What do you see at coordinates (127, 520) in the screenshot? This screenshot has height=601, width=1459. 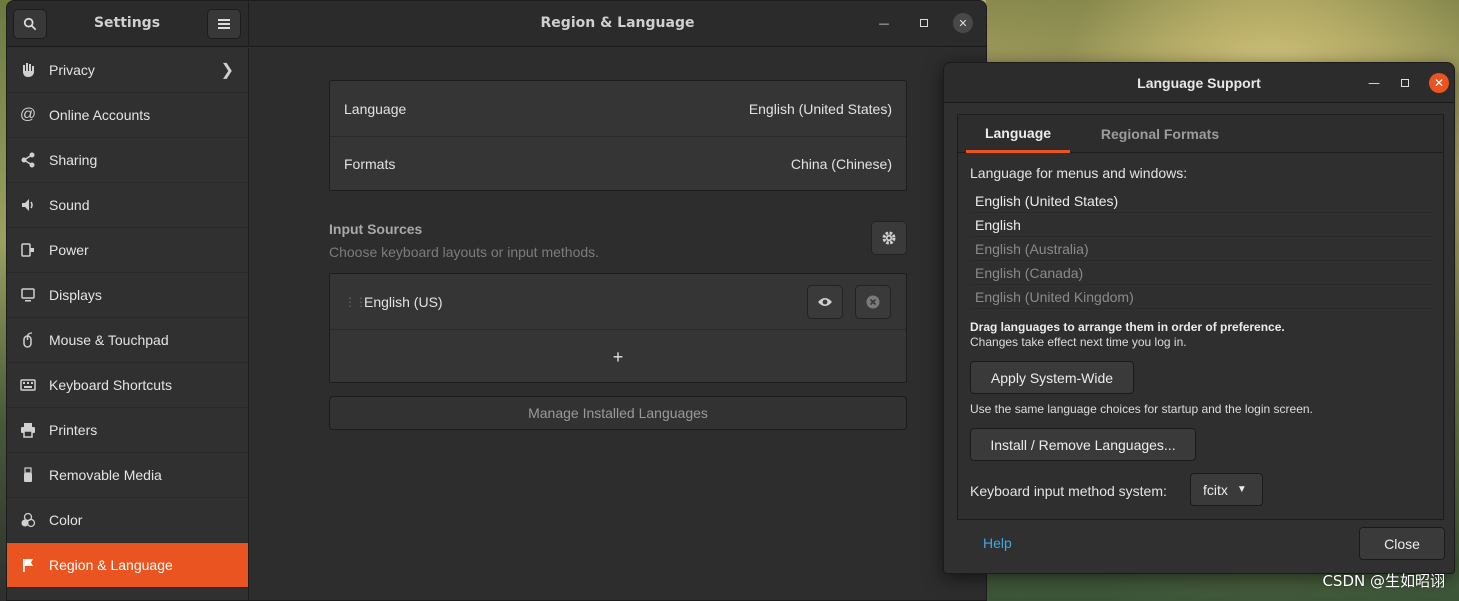 I see `sidebar-item-color: Color` at bounding box center [127, 520].